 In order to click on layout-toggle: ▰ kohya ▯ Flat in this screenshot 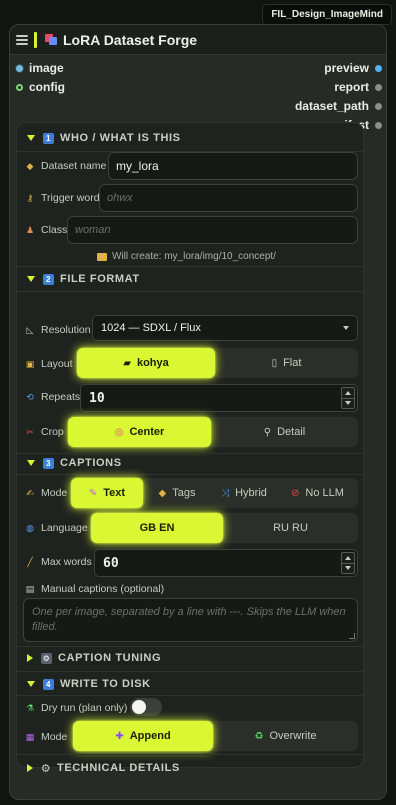, I will do `click(217, 363)`.